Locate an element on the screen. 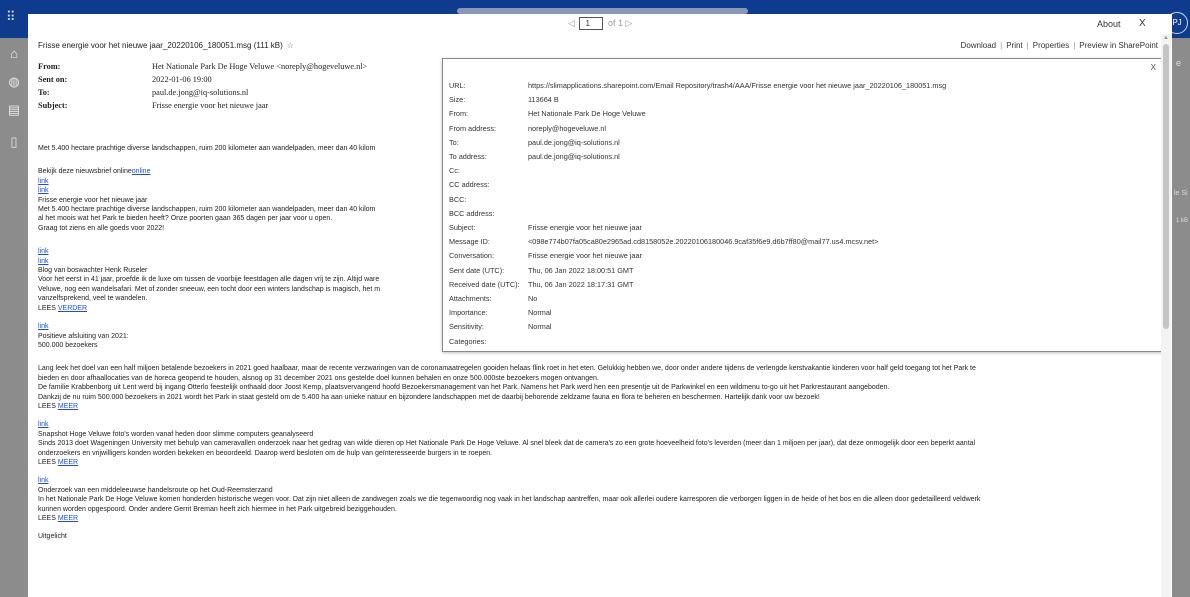 The image size is (1190, 597). property-value: noreply@hogeveluwe.nl is located at coordinates (567, 128).